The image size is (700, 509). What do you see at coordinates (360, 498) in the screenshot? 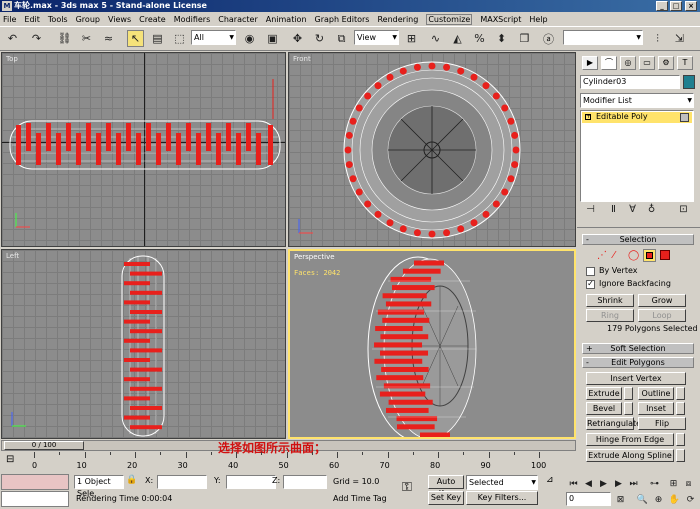
I see `add-time-tag: Add Time Tag` at bounding box center [360, 498].